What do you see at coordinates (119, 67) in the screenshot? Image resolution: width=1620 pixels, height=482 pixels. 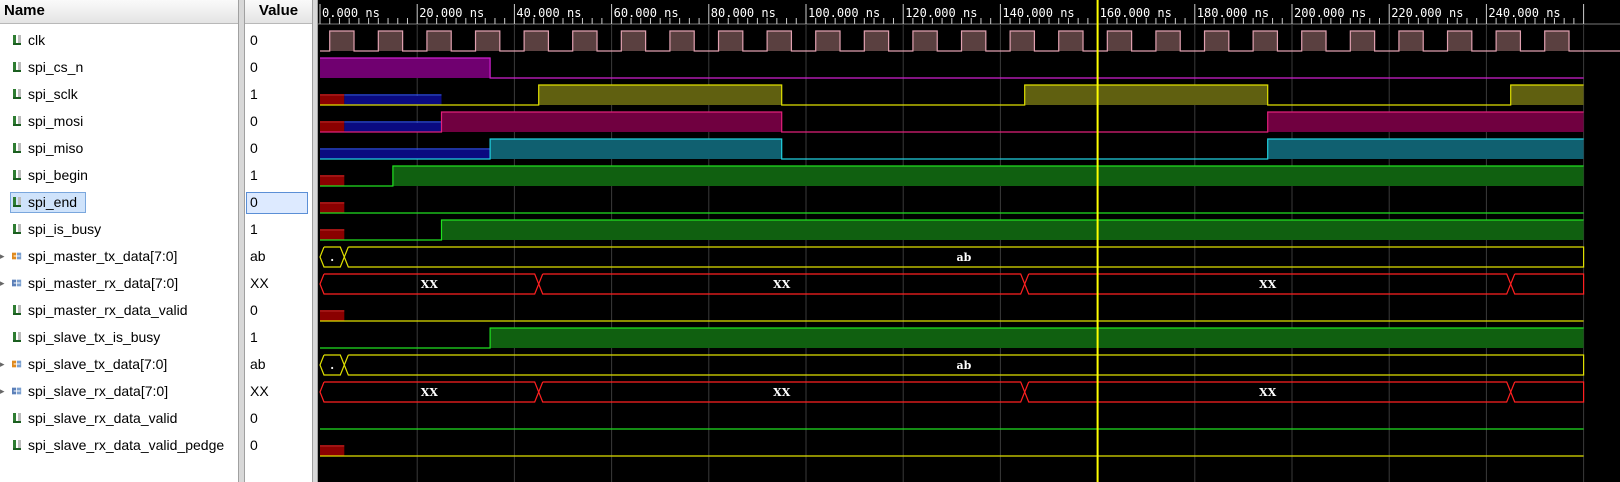 I see `signal-row-spi-cs-n: spi_cs_n` at bounding box center [119, 67].